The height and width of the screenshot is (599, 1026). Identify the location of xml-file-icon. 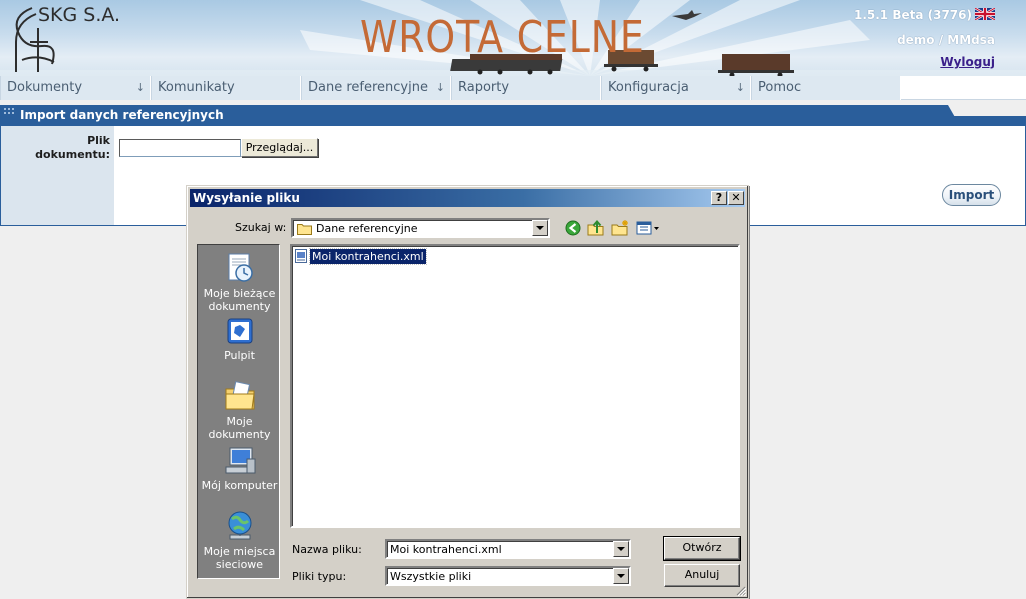
(301, 256).